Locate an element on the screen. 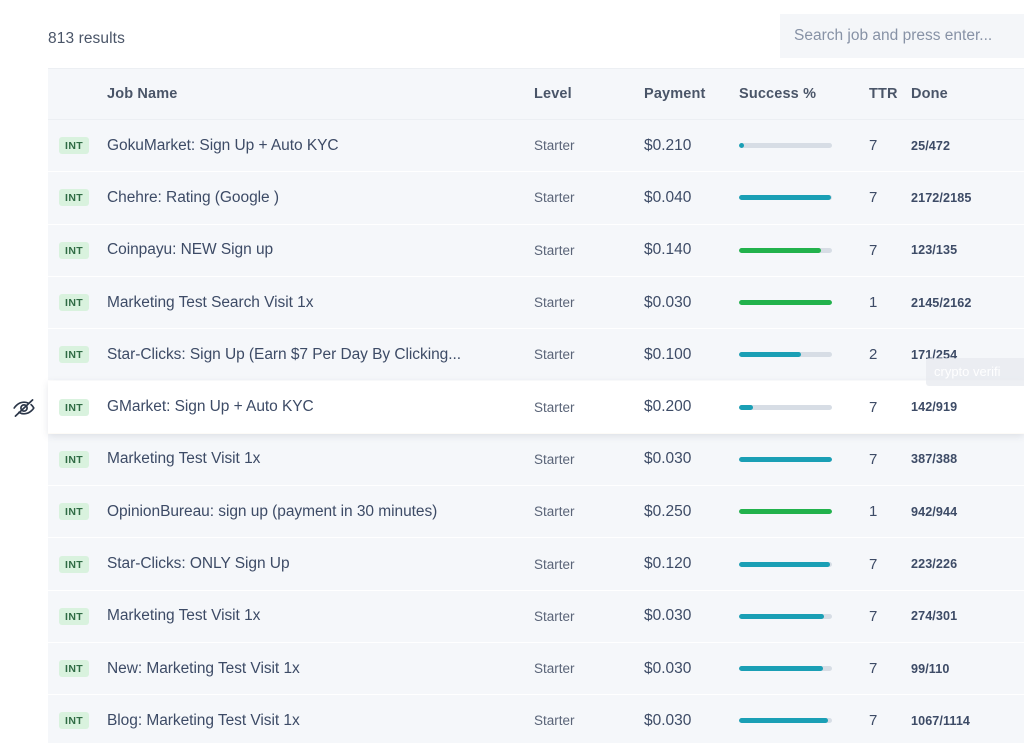 The height and width of the screenshot is (743, 1024). cell-done: 223/226 is located at coordinates (934, 564).